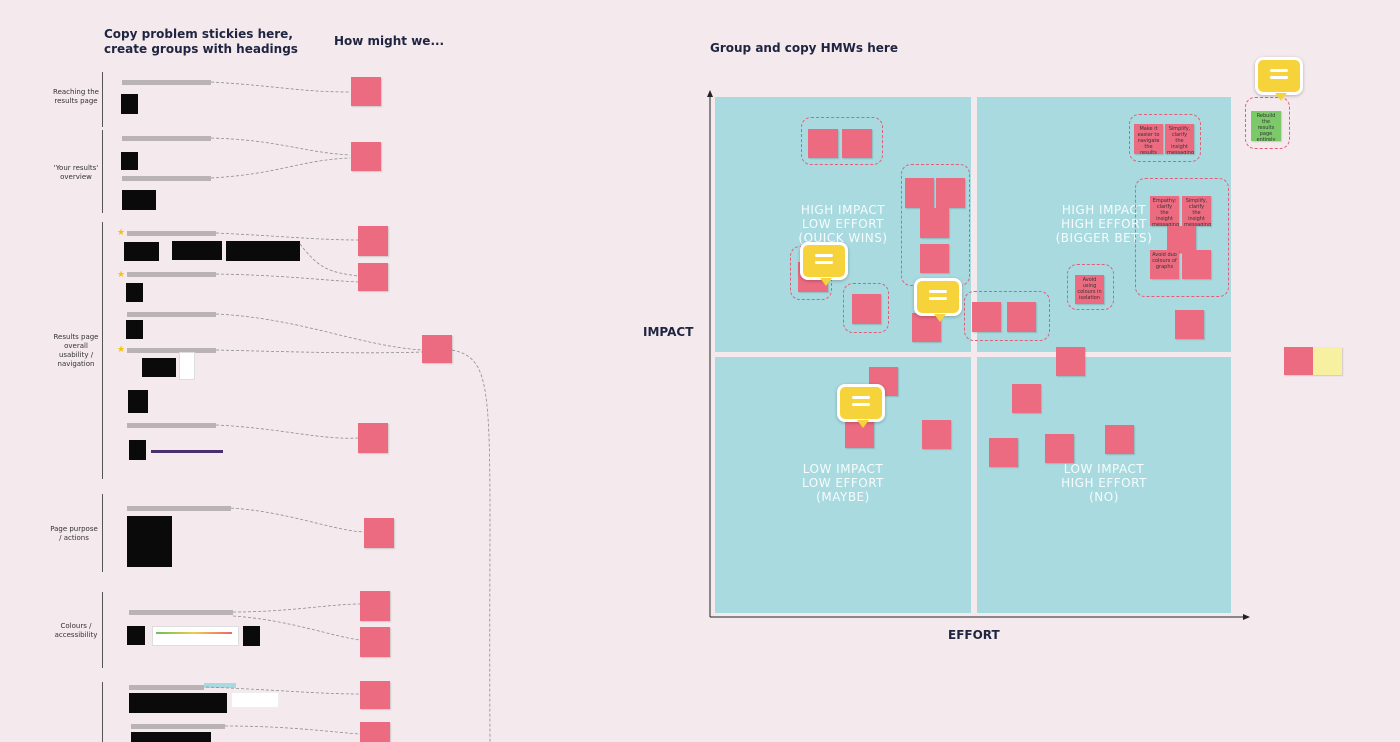 This screenshot has height=742, width=1400. I want to click on matrix-sticky: Avoid using colours in isolation, so click(1089, 289).